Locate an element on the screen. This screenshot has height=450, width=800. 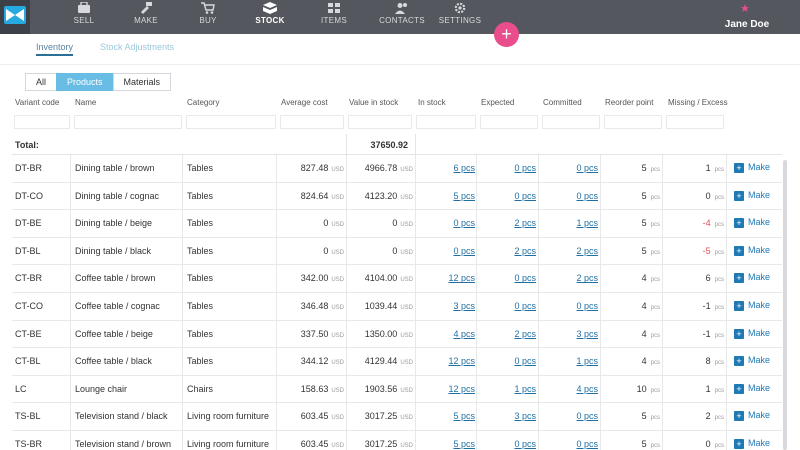
committed-link: 4 pcs is located at coordinates (568, 389).